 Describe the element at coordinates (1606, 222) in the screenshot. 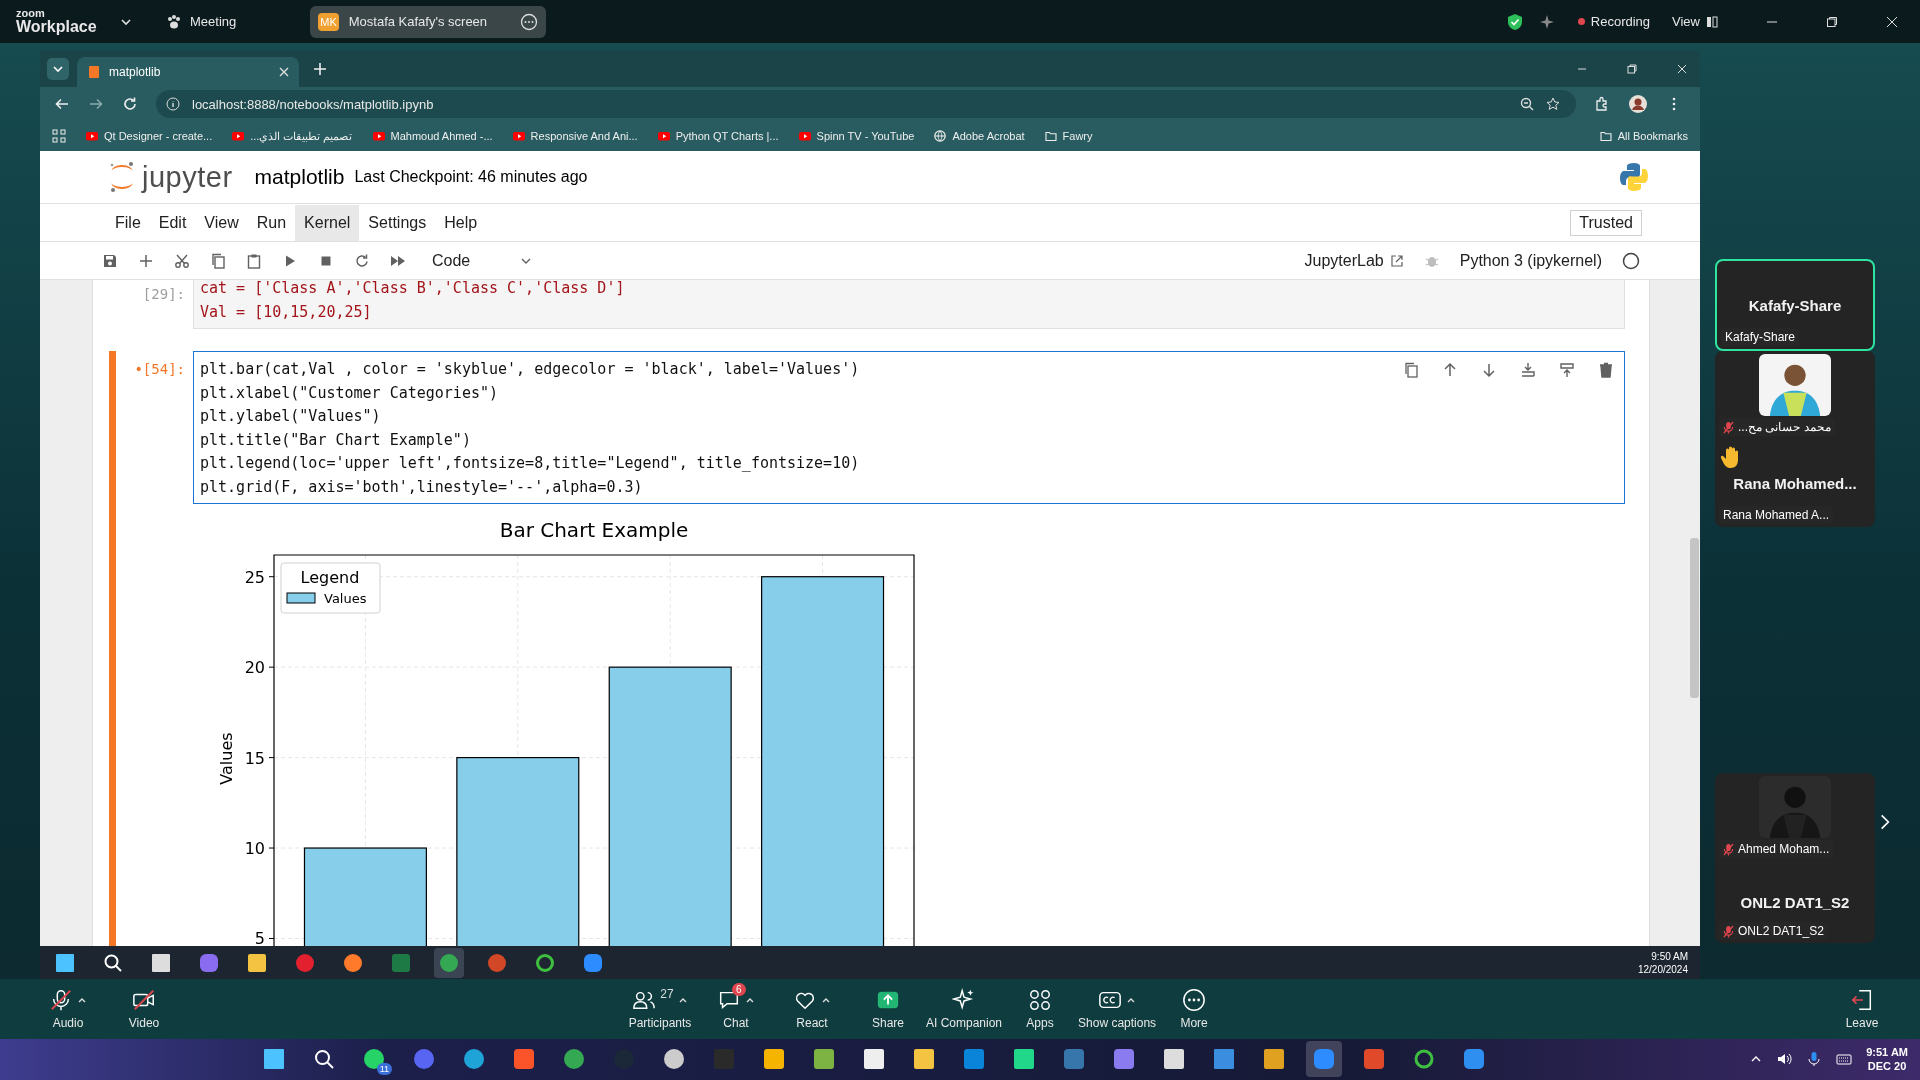

I see `trusted-indicator: Trusted` at that location.